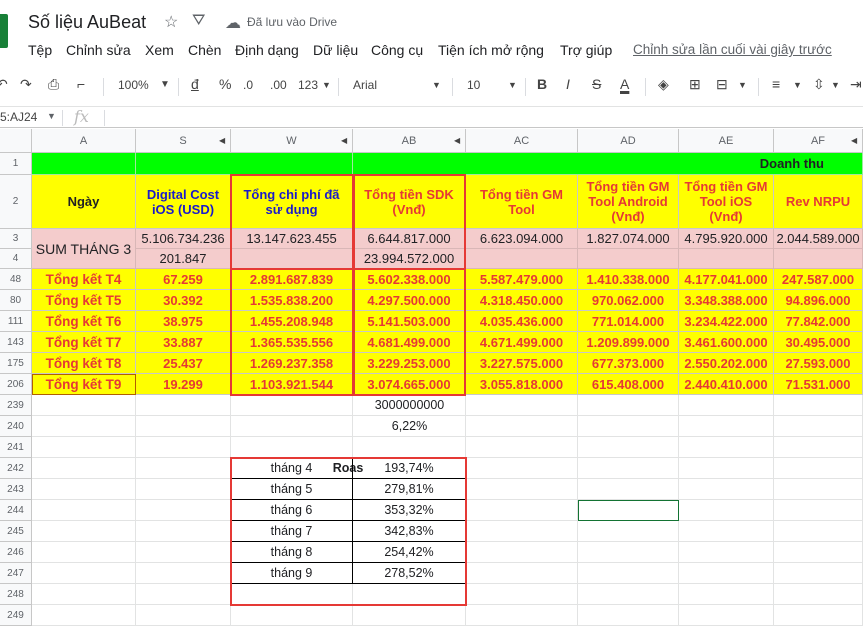 The width and height of the screenshot is (863, 633). What do you see at coordinates (732, 49) in the screenshot?
I see `last-edit-link: Chỉnh sửa lần cuối vài giây trước` at bounding box center [732, 49].